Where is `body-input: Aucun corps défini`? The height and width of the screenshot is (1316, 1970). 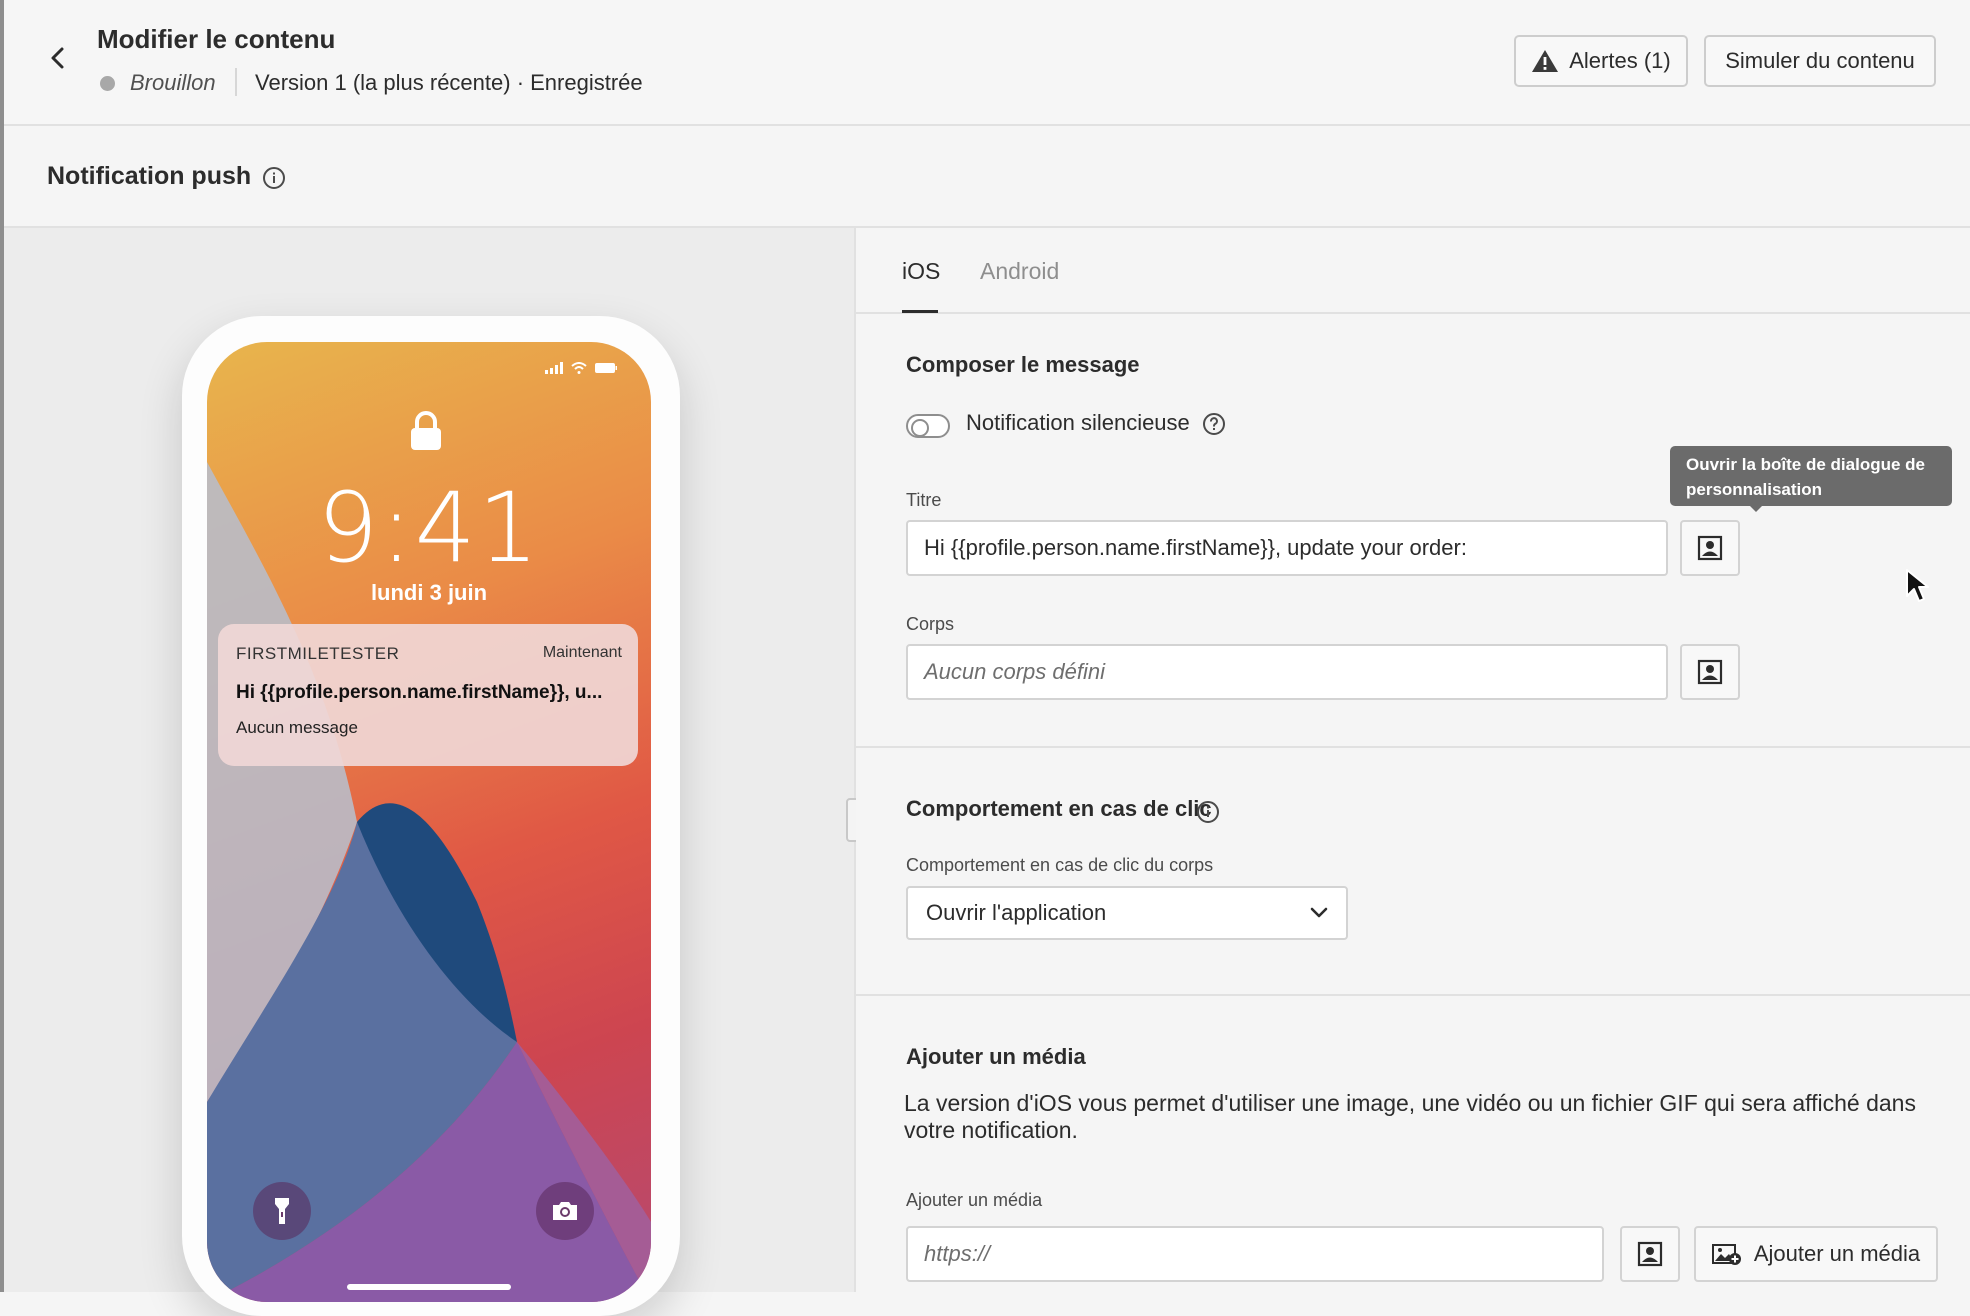 body-input: Aucun corps défini is located at coordinates (1287, 672).